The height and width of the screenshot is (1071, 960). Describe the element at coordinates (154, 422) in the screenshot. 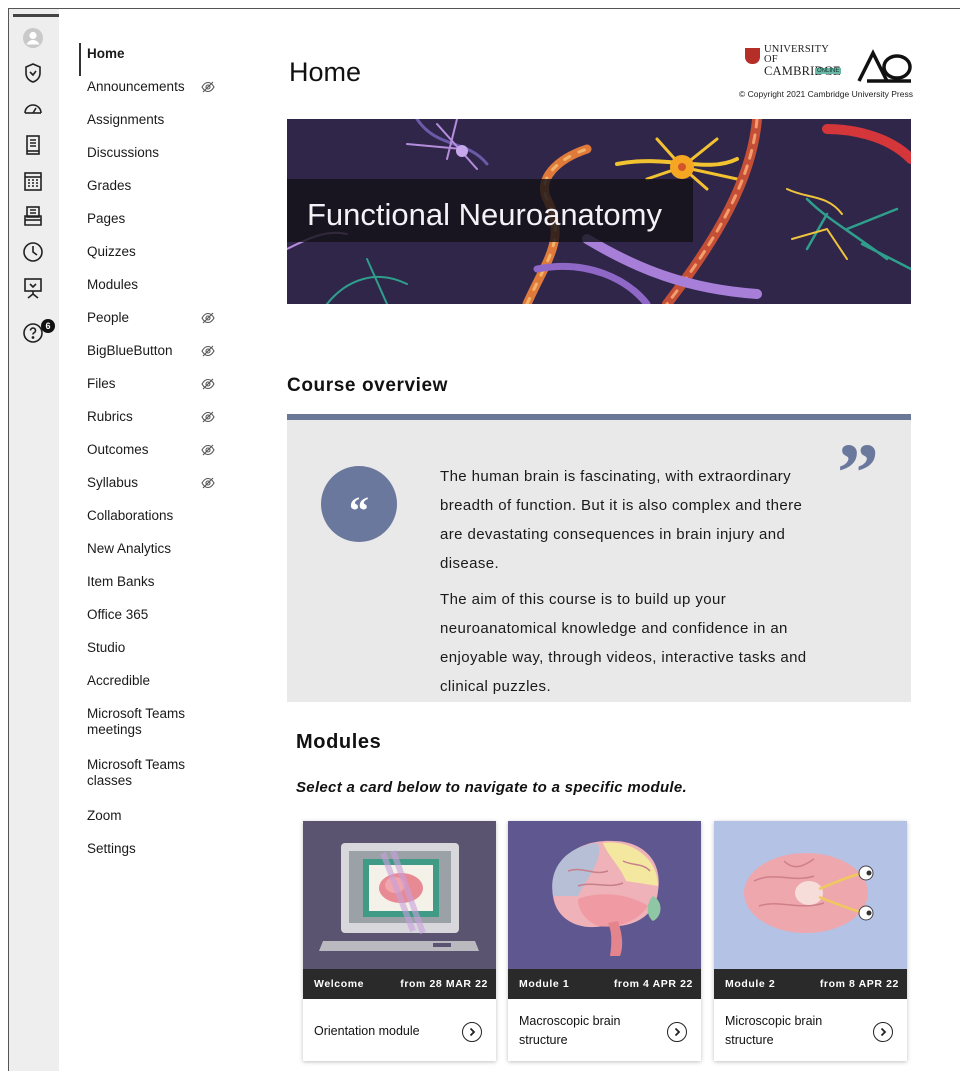

I see `nav-item-rubrics: Rubrics` at that location.